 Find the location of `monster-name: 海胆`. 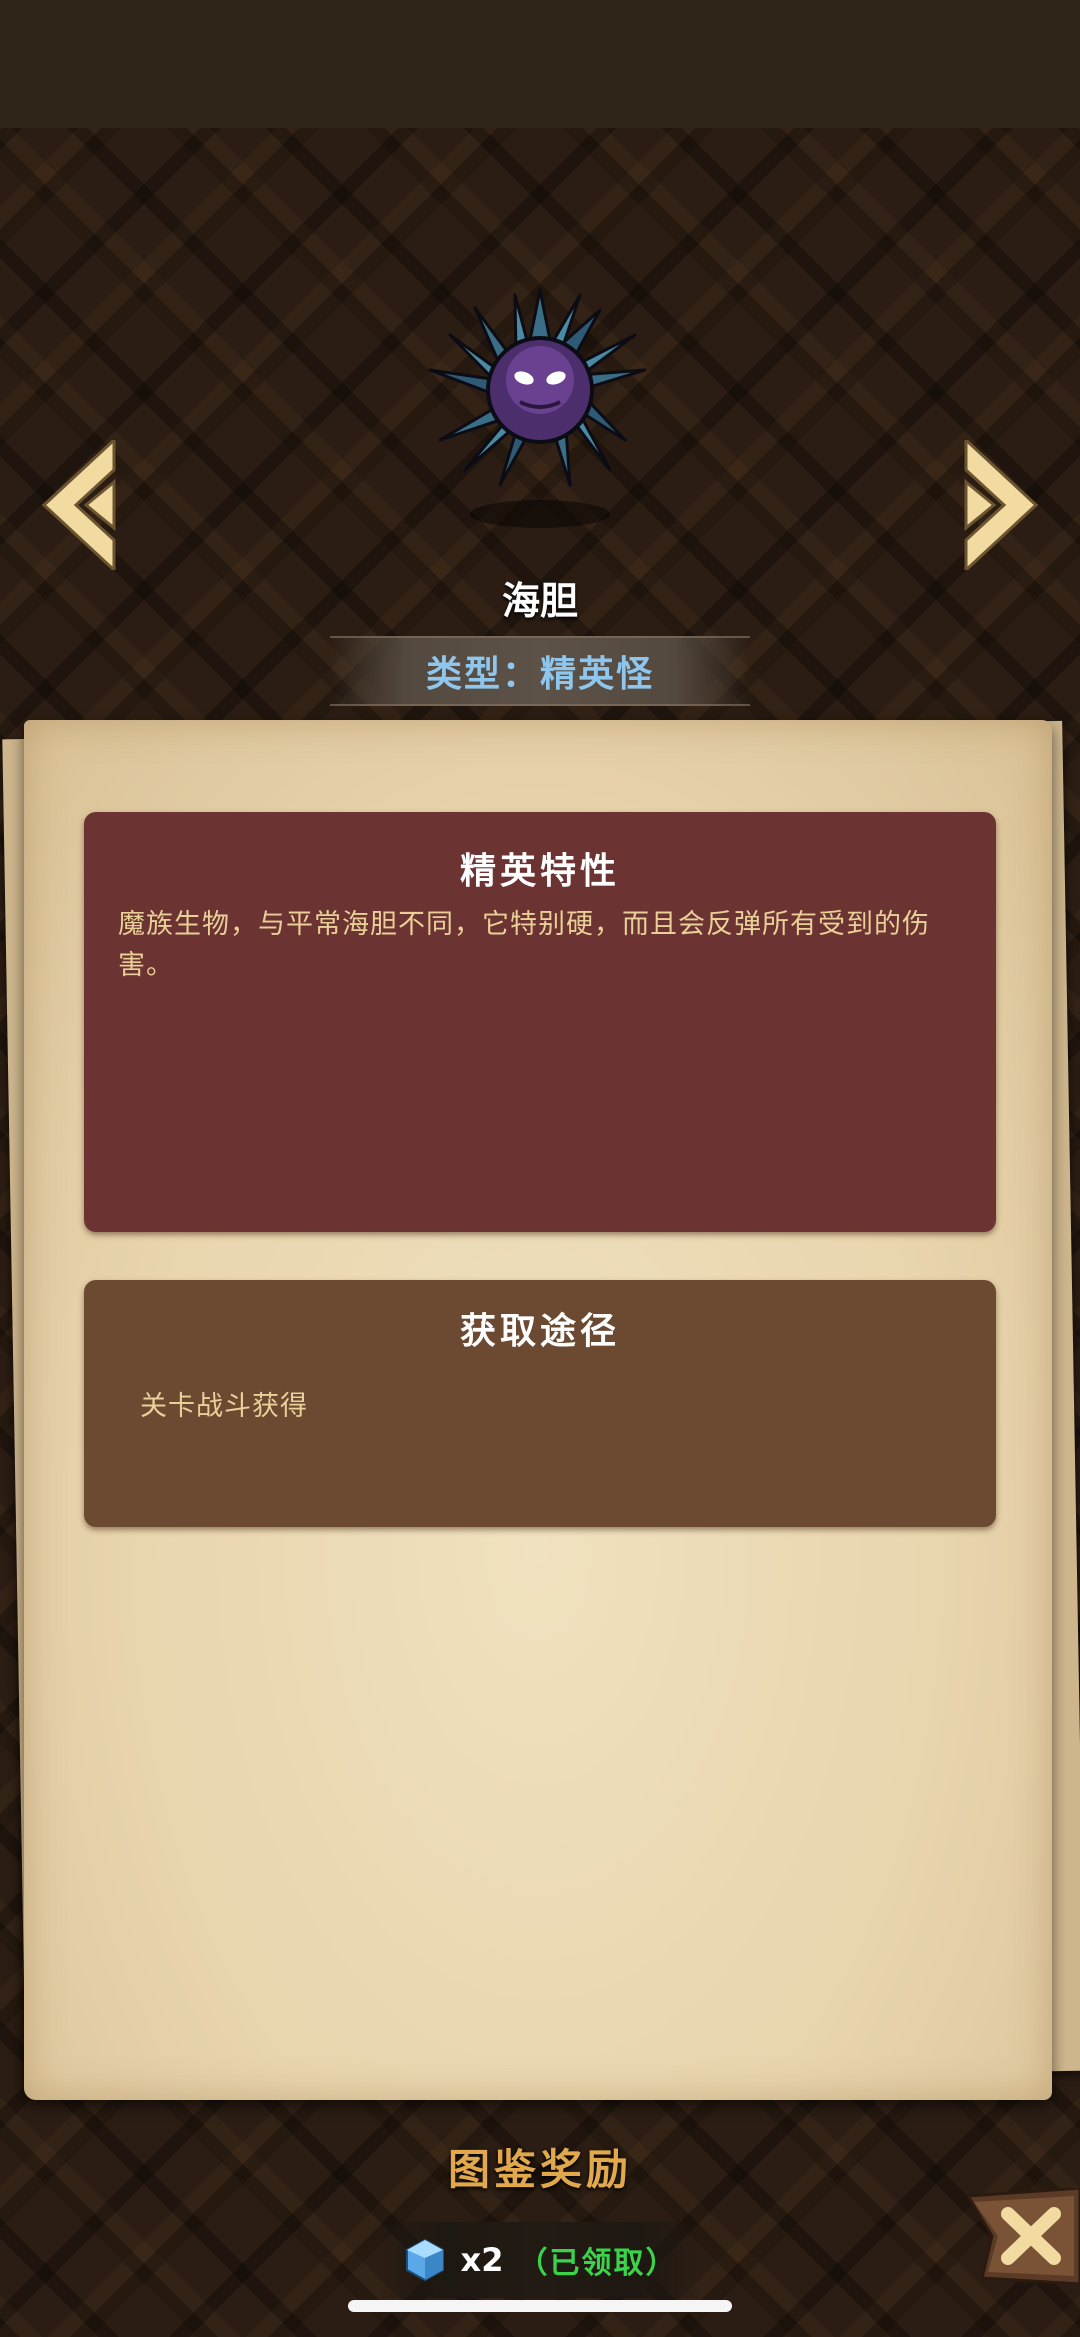

monster-name: 海胆 is located at coordinates (539, 601).